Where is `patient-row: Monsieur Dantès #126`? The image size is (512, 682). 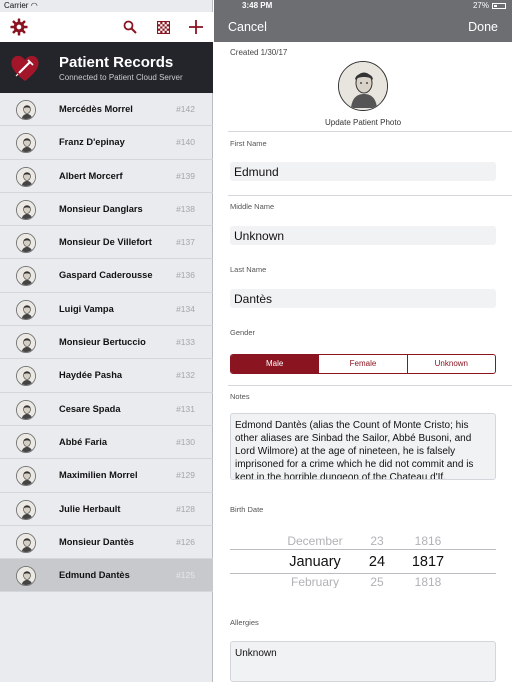 patient-row: Monsieur Dantès #126 is located at coordinates (106, 543).